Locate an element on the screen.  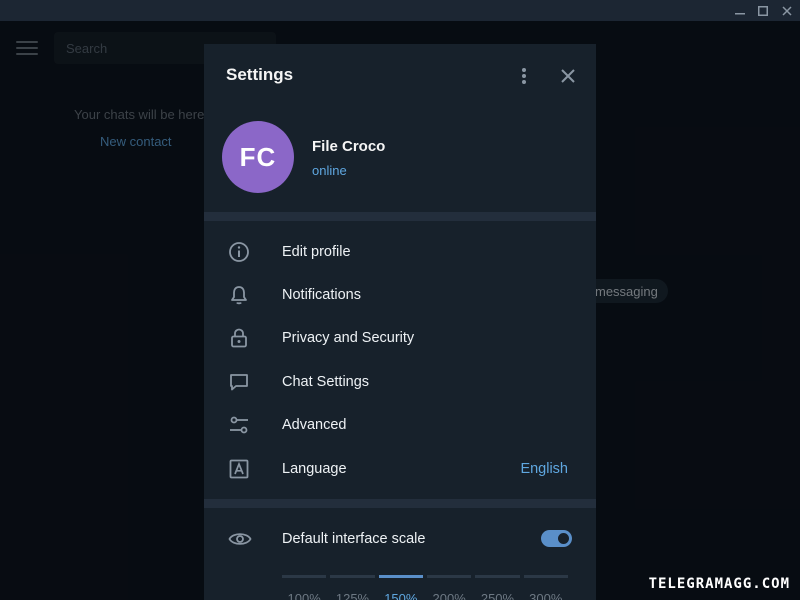
dialog-header: Settings is located at coordinates (400, 75).